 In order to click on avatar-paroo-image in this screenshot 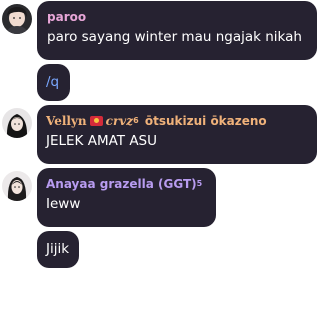, I will do `click(17, 19)`.